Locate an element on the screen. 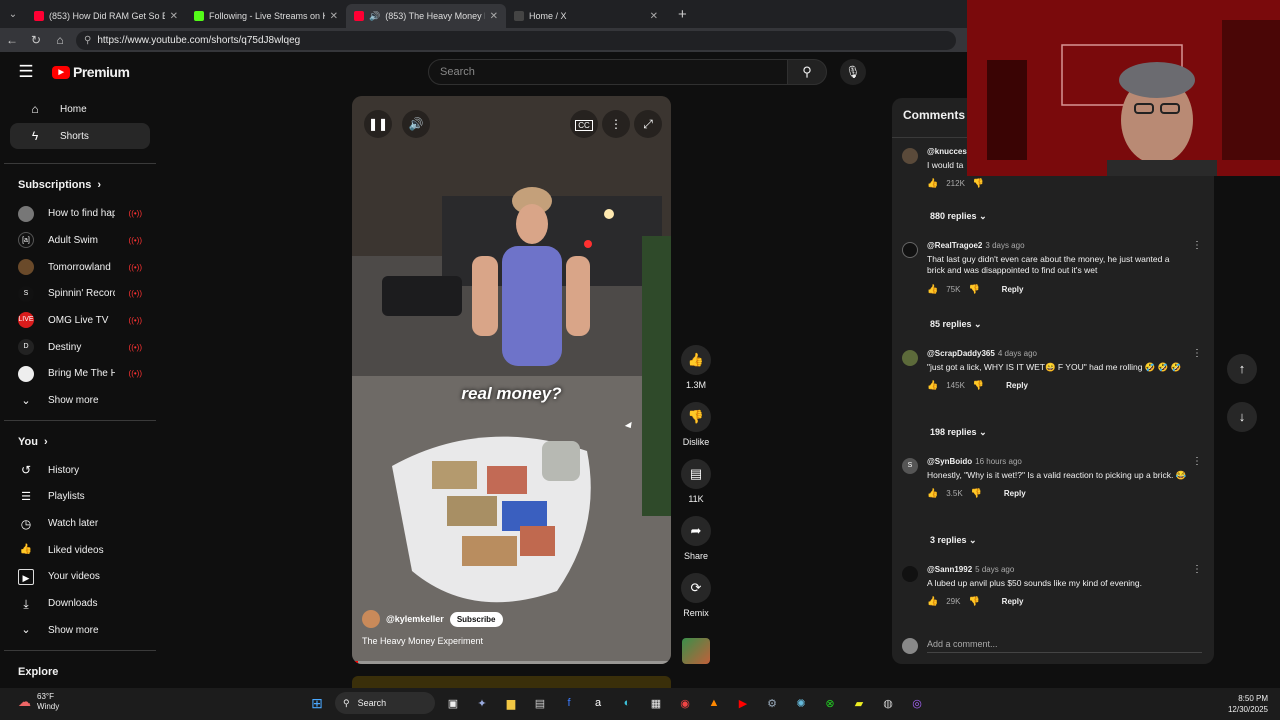 The width and height of the screenshot is (1280, 720). system-clock: 8:50 PM 12/30/2025 is located at coordinates (1248, 704).